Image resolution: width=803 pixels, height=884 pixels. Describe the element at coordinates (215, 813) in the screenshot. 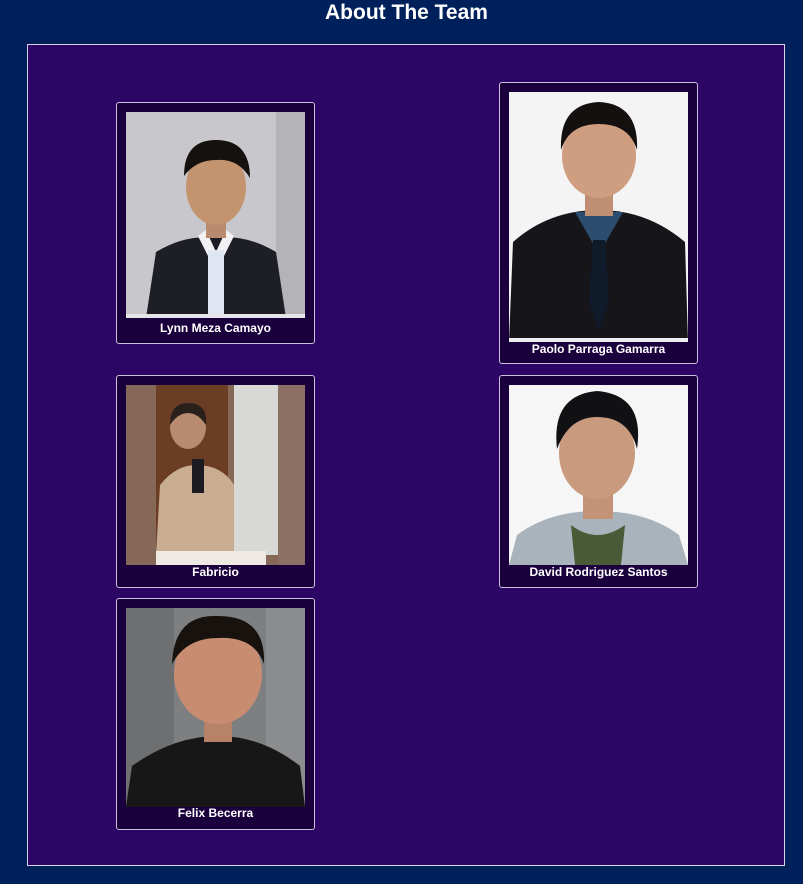

I see `member-name: Felix Becerra` at that location.